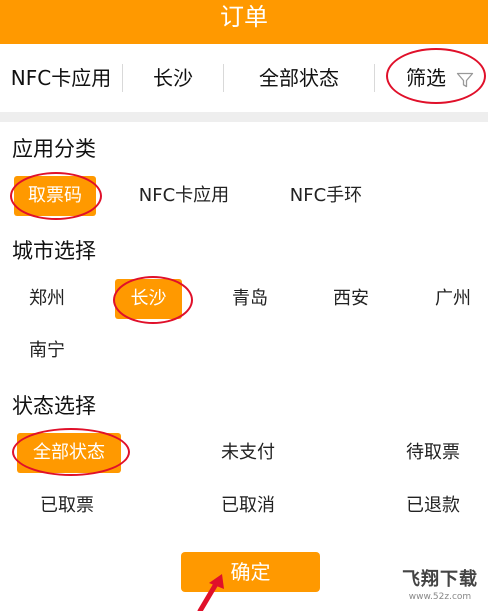 This screenshot has width=488, height=611. Describe the element at coordinates (440, 597) in the screenshot. I see `watermark-url-text: www.52z.com` at that location.